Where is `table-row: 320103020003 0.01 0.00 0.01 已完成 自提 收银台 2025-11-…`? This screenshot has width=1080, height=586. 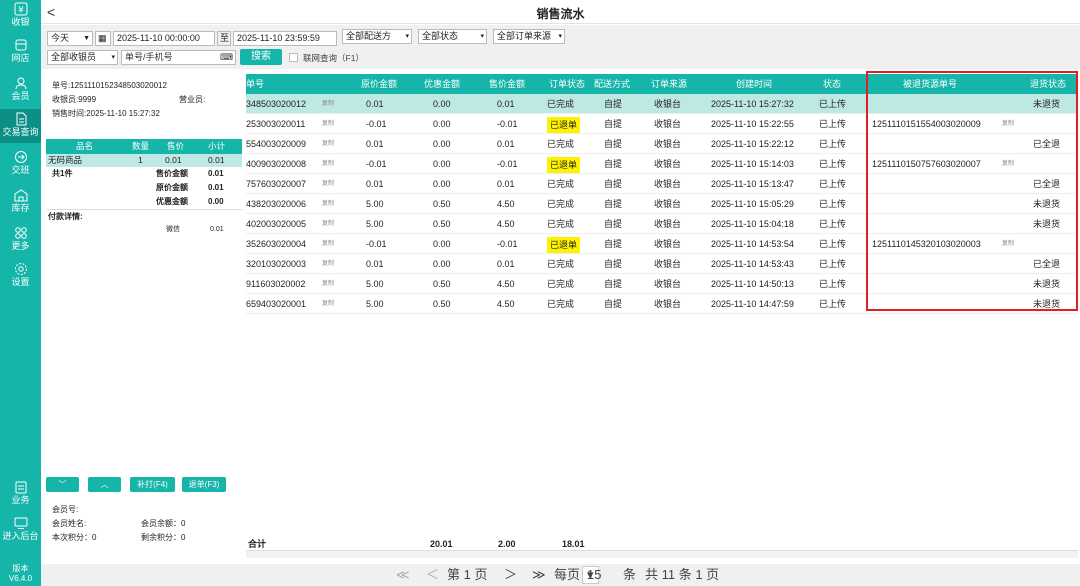
table-row: 320103020003 0.01 0.00 0.01 已完成 自提 收银台 2025-11-… is located at coordinates (662, 264).